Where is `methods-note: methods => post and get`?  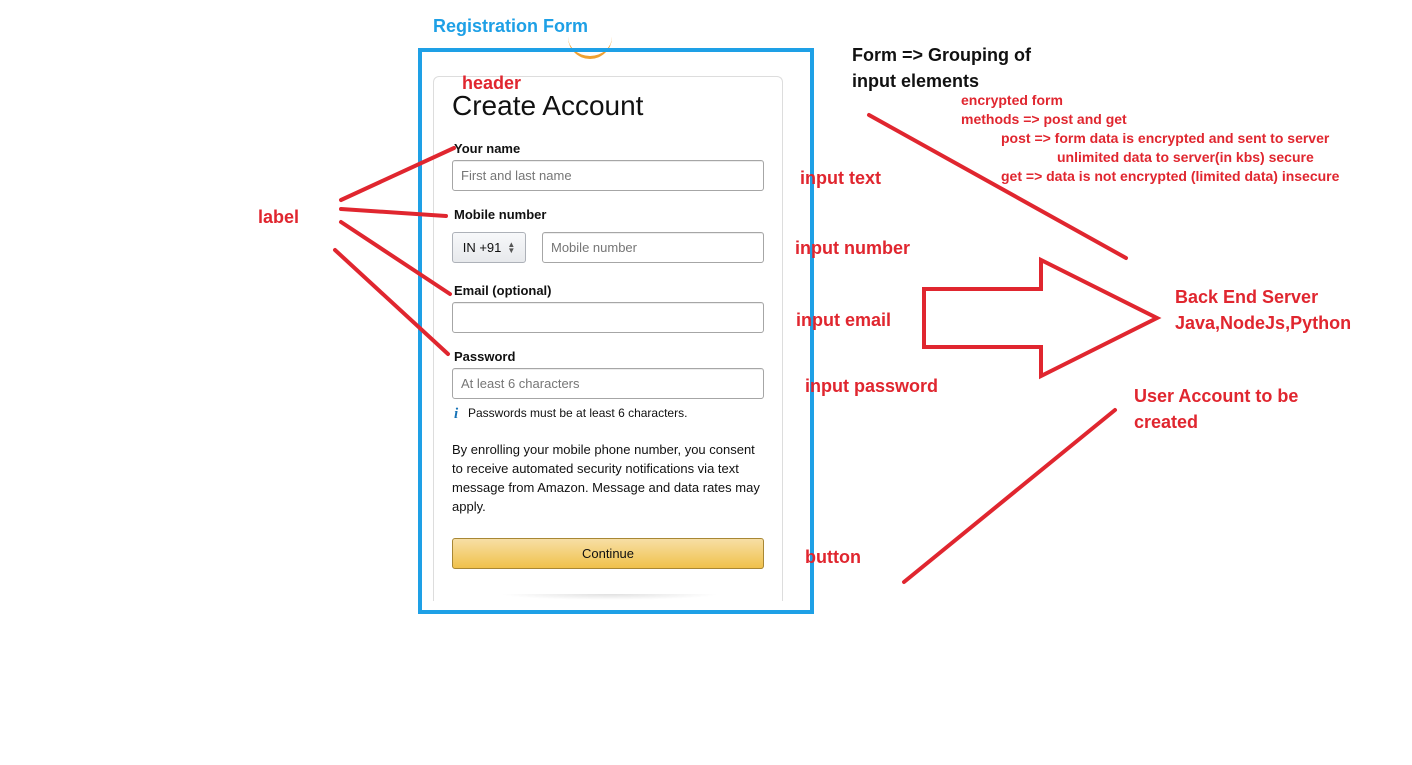 methods-note: methods => post and get is located at coordinates (1044, 119).